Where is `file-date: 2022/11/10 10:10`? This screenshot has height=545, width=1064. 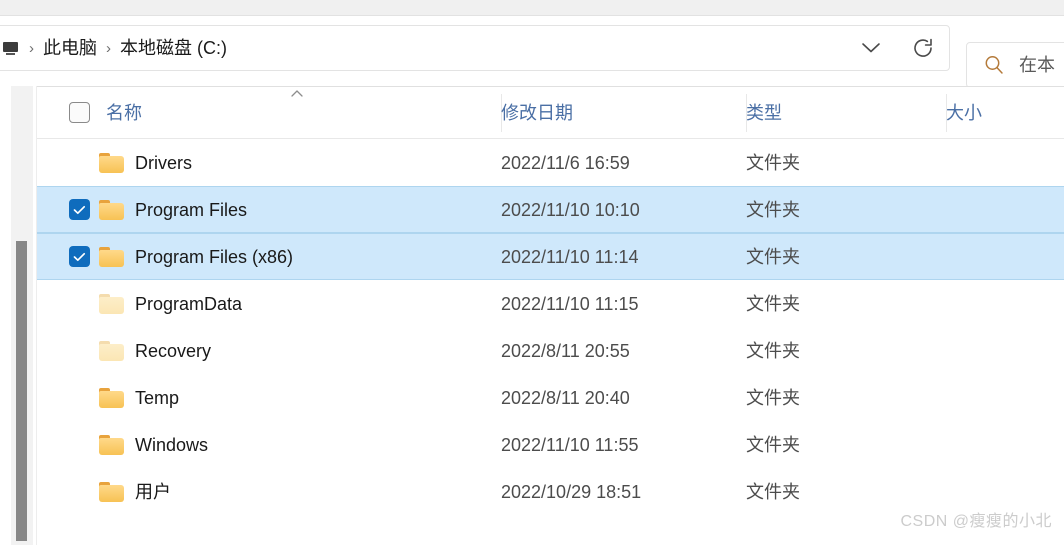
file-date: 2022/11/10 10:10 is located at coordinates (570, 209).